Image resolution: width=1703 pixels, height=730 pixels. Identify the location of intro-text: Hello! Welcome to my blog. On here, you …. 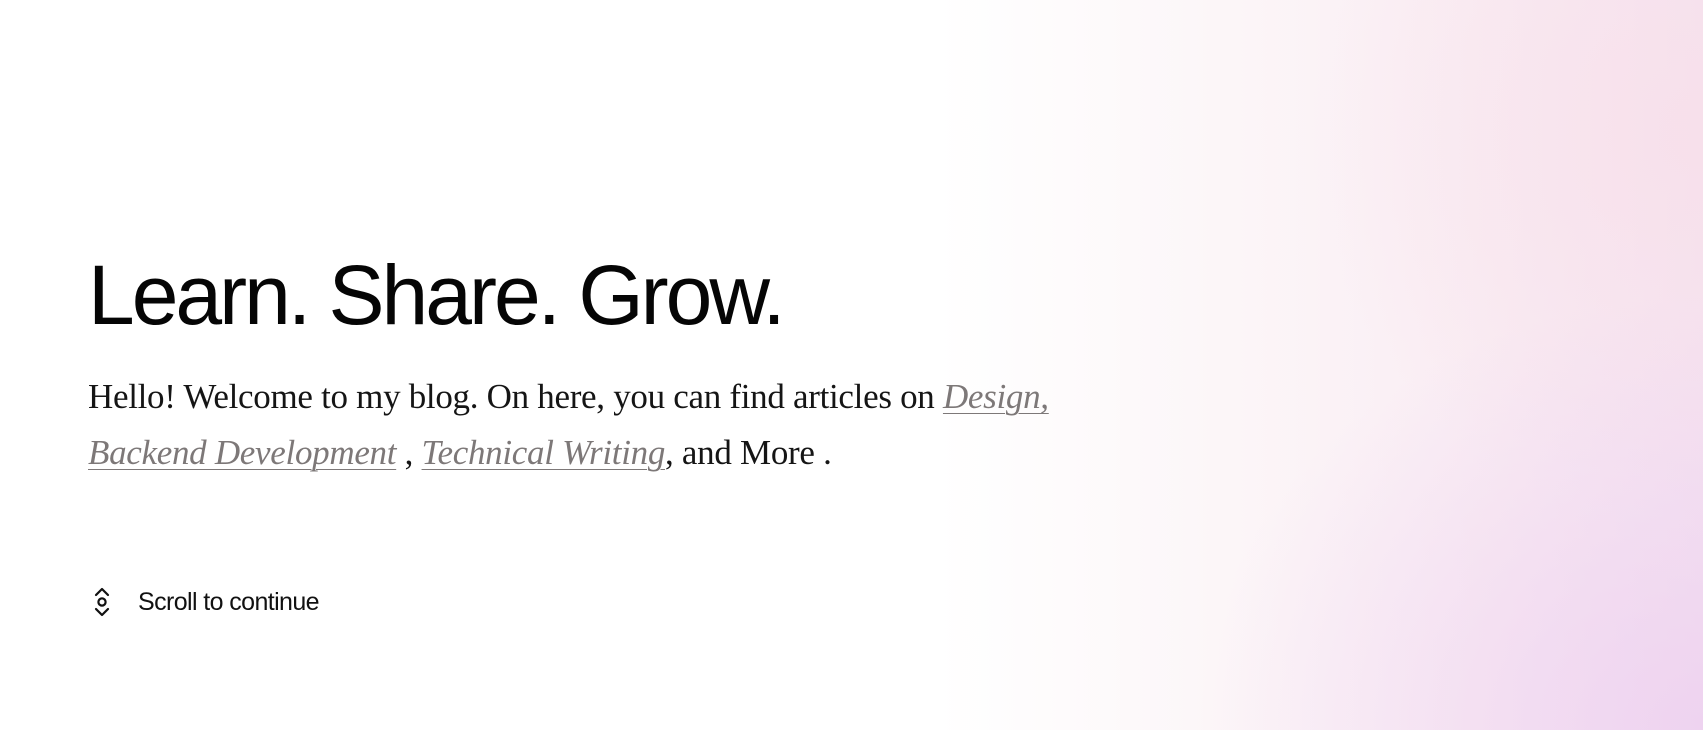
(511, 396).